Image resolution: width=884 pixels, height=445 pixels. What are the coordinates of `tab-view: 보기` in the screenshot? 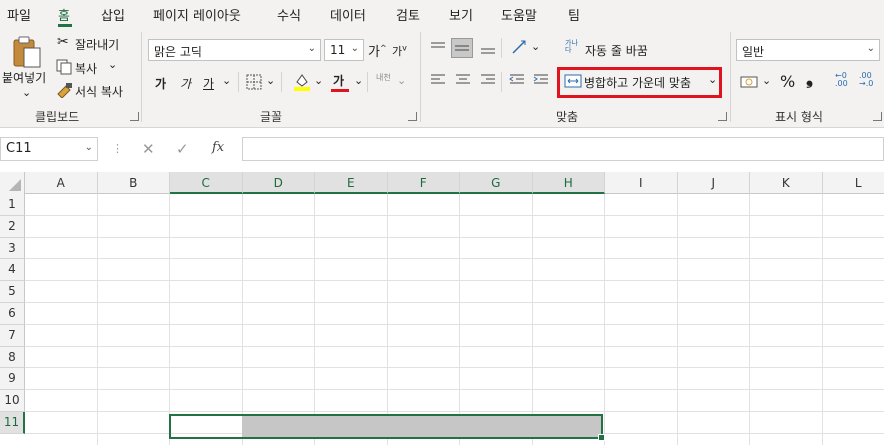 It's located at (461, 14).